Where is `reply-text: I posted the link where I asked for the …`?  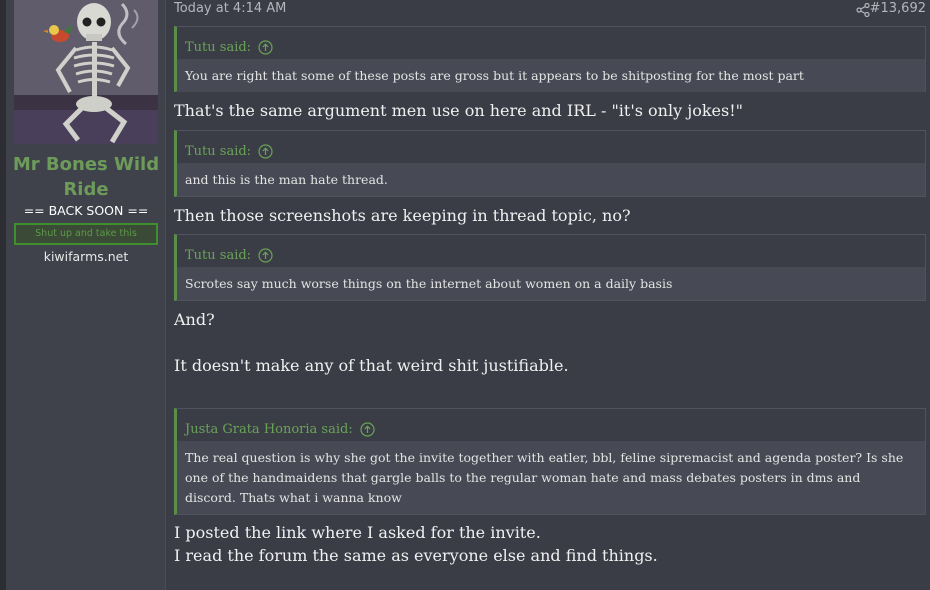 reply-text: I posted the link where I asked for the … is located at coordinates (357, 532).